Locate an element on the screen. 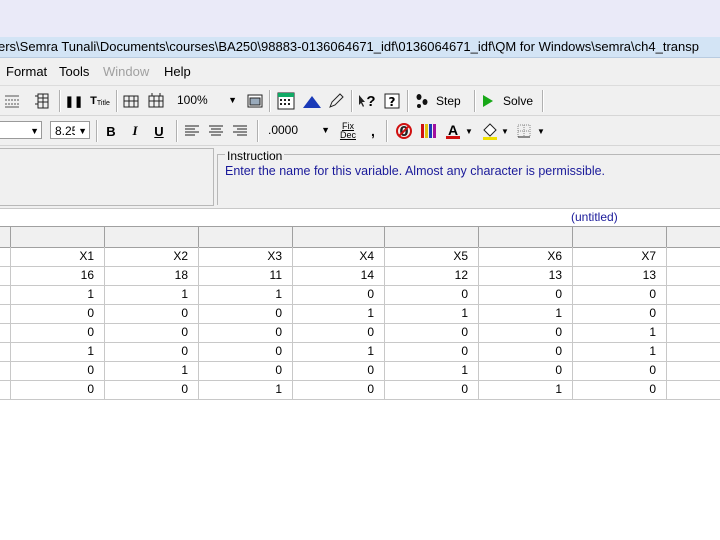 This screenshot has width=720, height=540. font-name-select: ▼ is located at coordinates (21, 130).